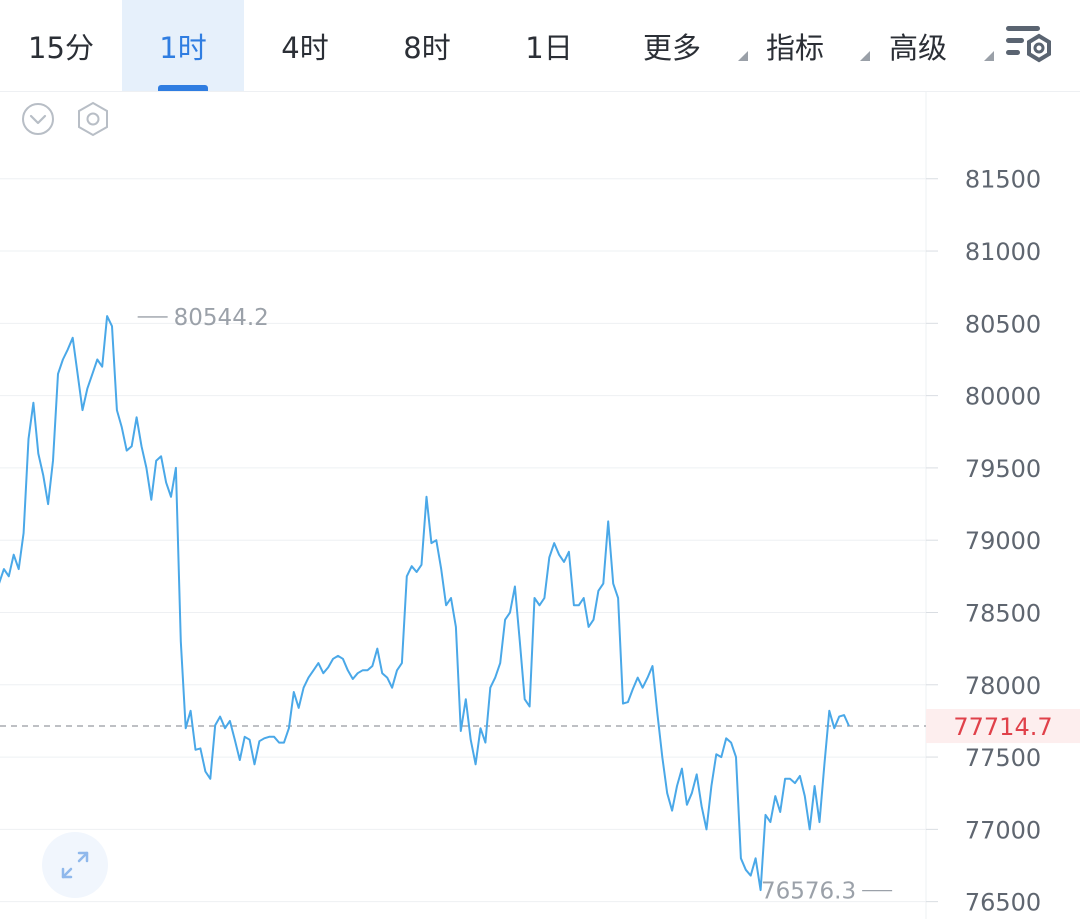  I want to click on tab-label: 1时, so click(183, 47).